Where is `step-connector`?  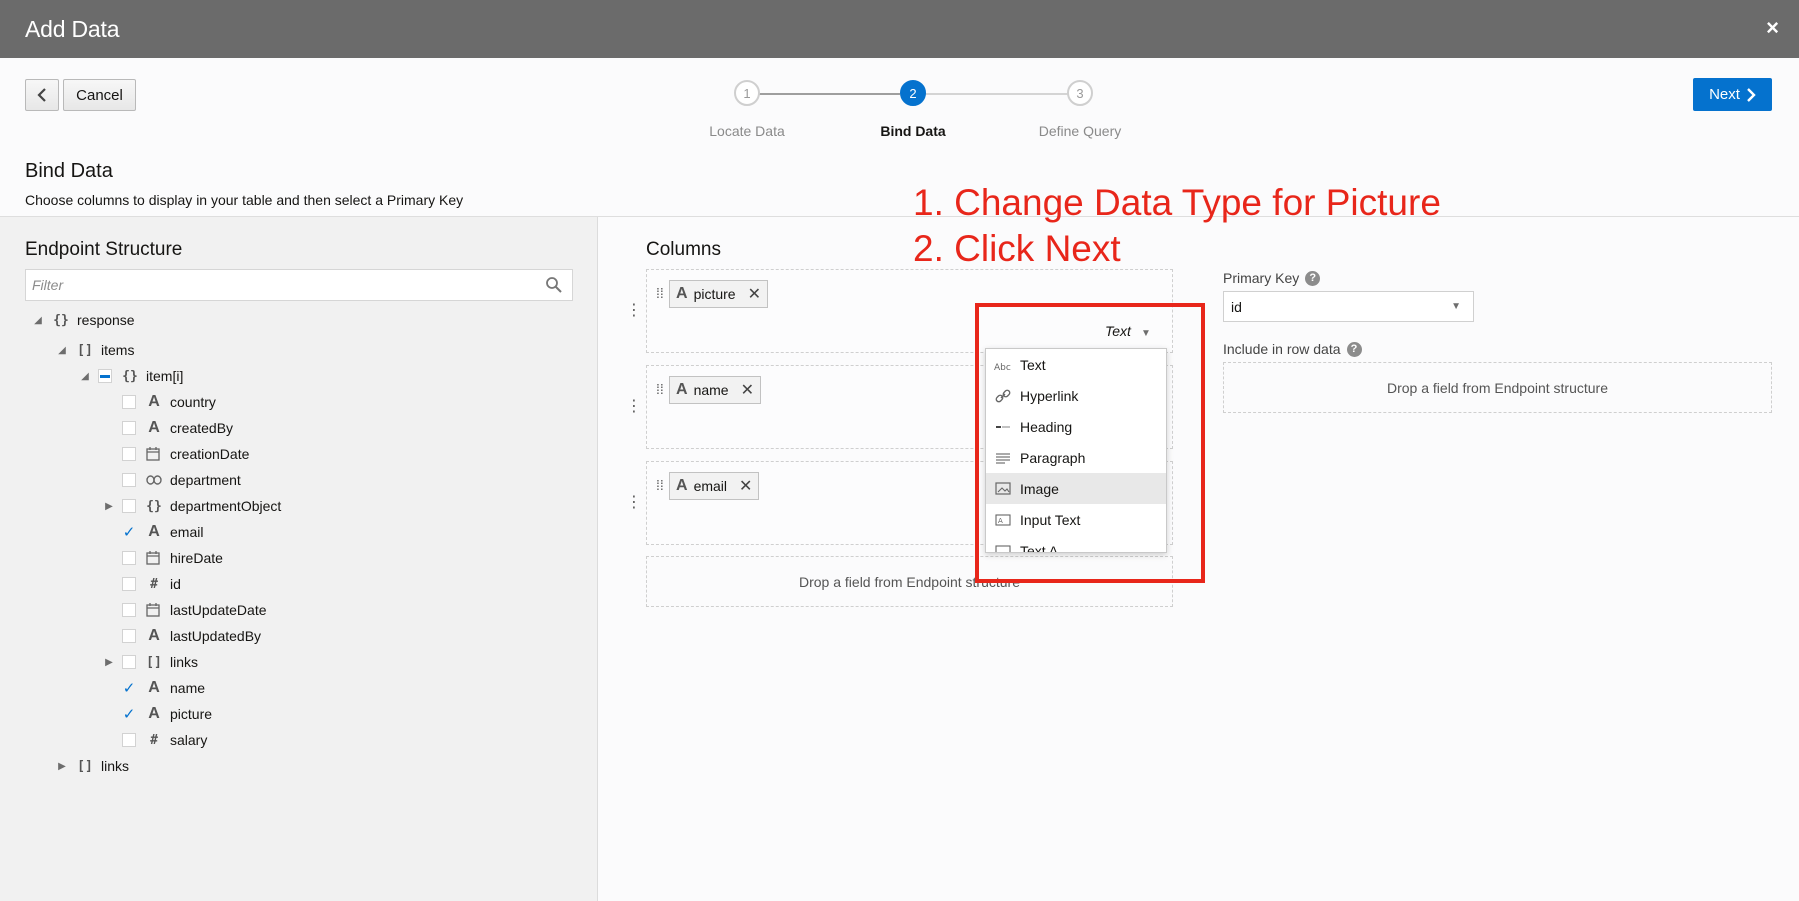
step-connector is located at coordinates (993, 94).